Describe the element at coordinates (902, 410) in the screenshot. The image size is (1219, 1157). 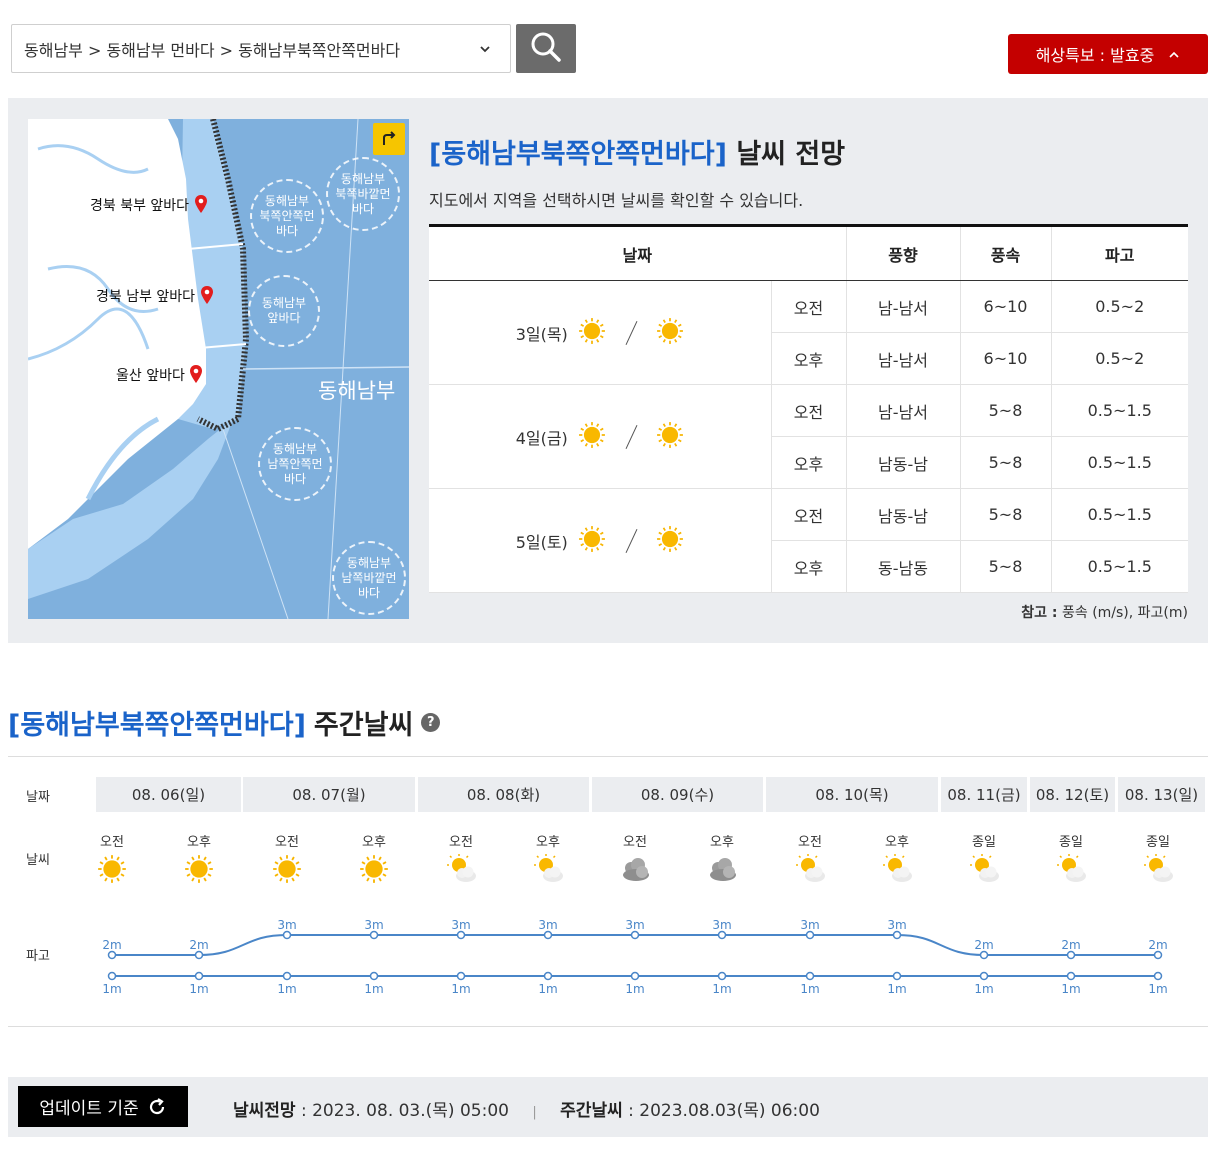
I see `wind-dir-cell: 남-남서` at that location.